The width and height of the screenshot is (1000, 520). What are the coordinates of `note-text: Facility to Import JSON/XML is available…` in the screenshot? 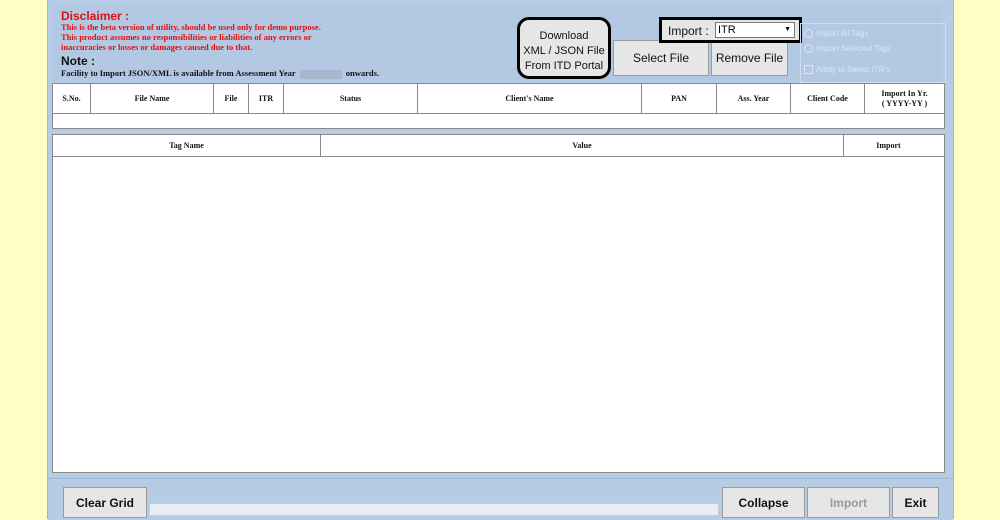 It's located at (220, 73).